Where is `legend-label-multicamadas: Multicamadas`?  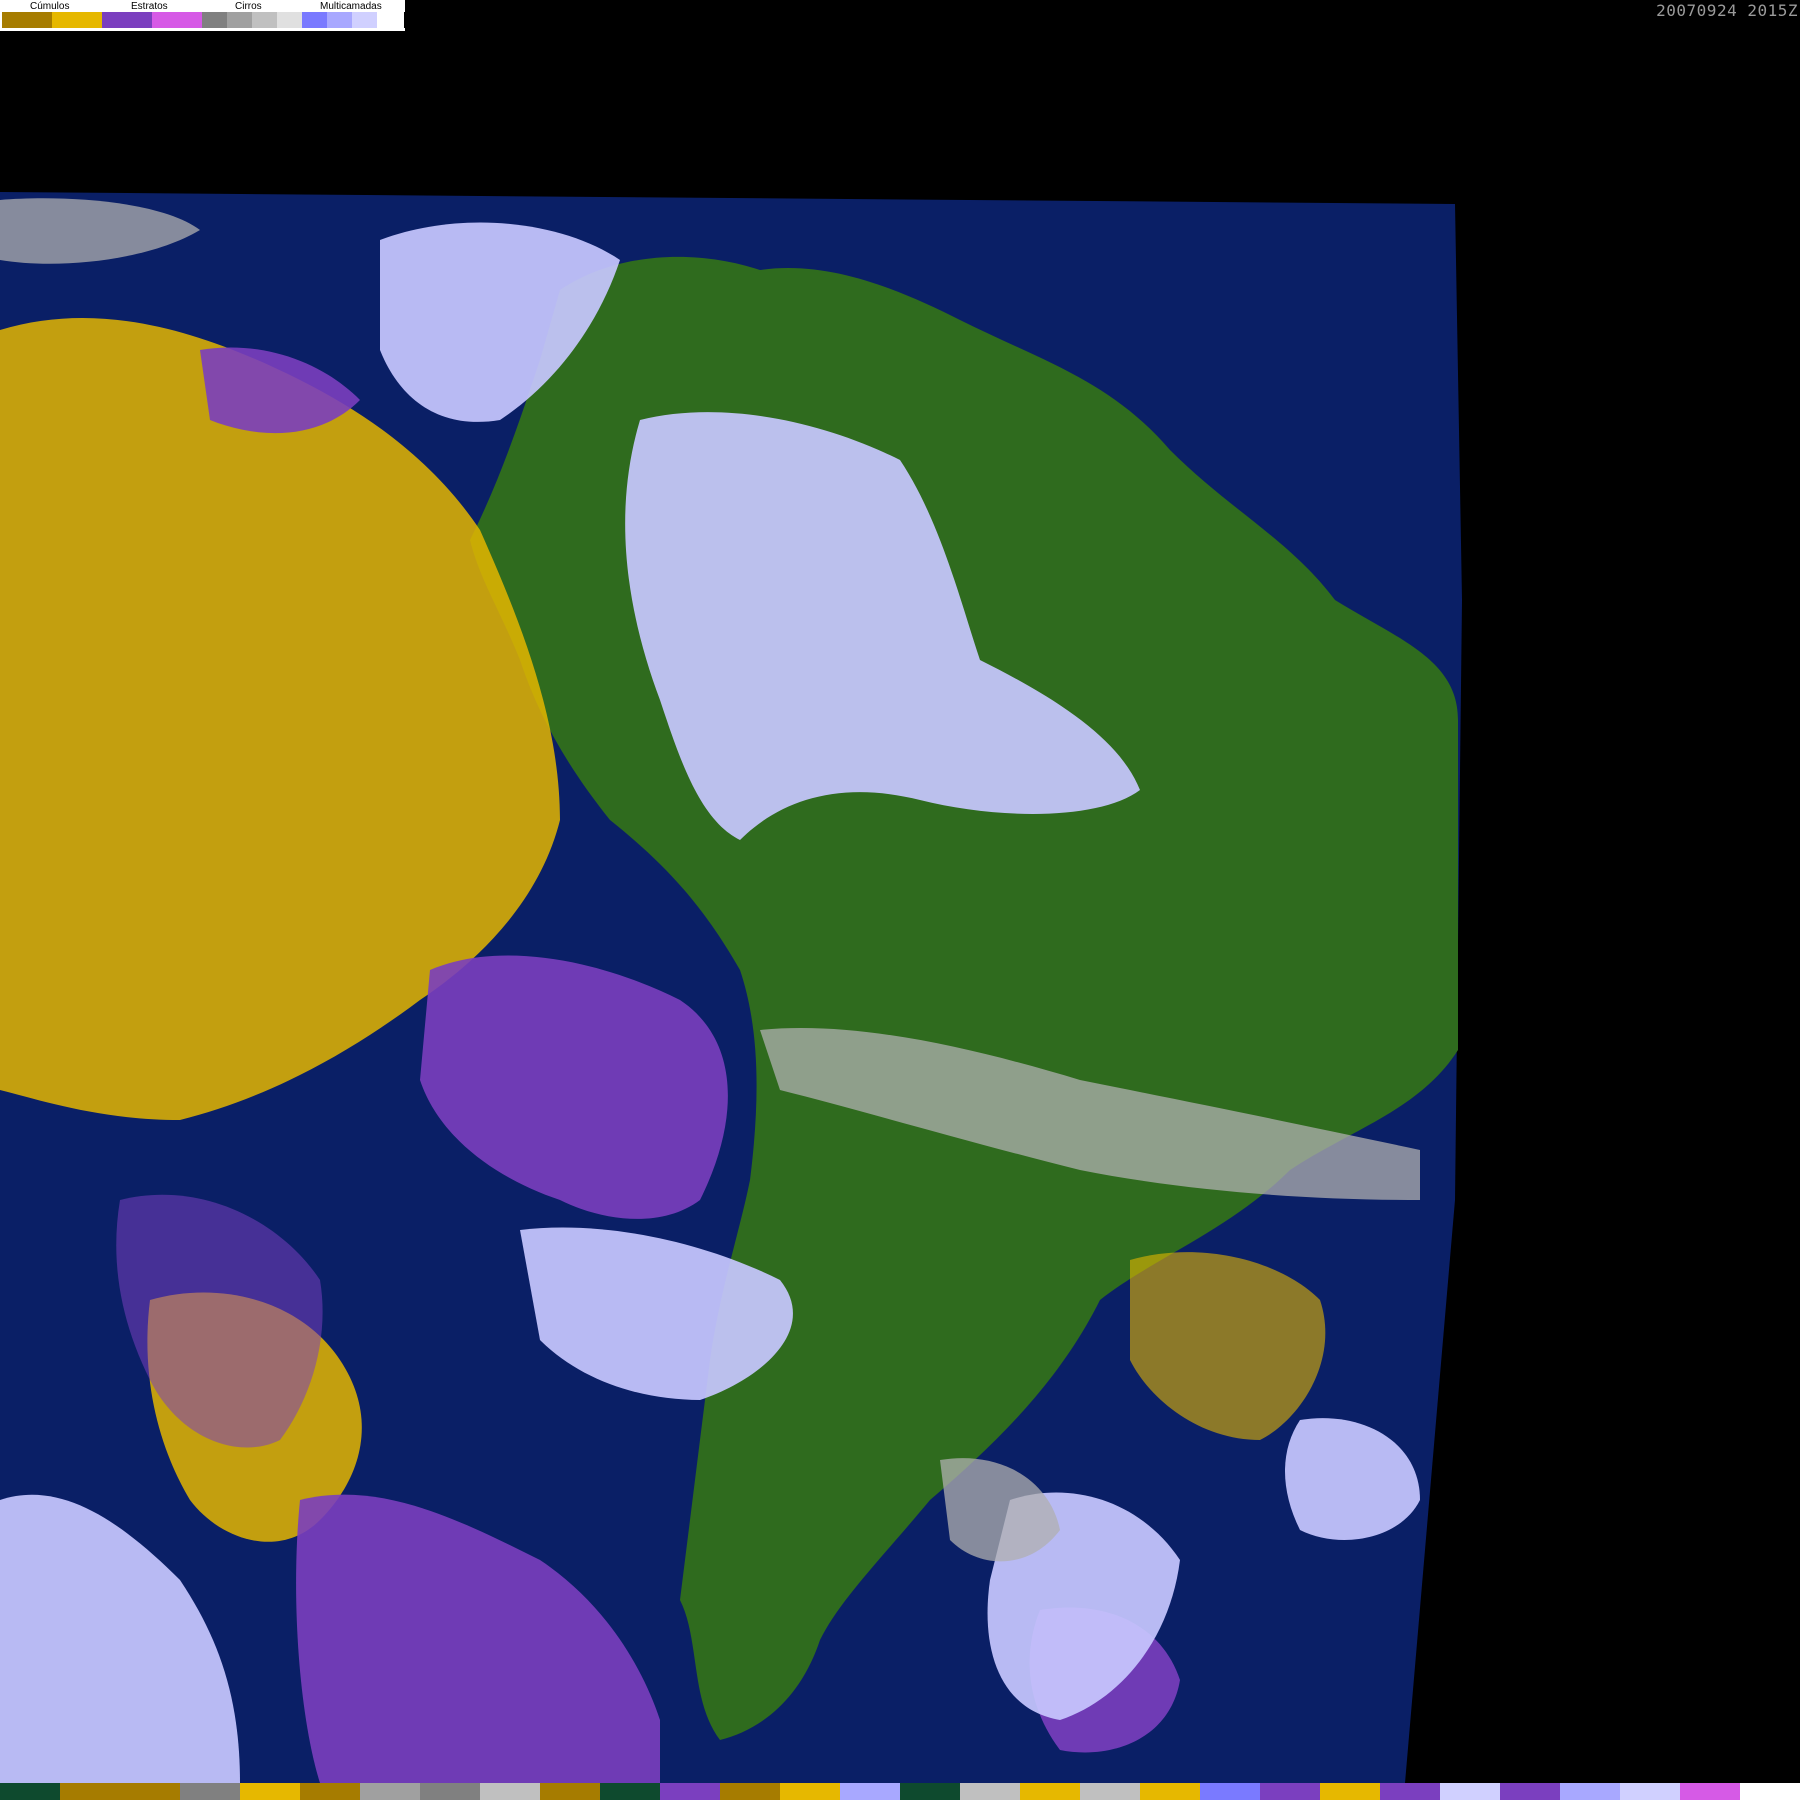
legend-label-multicamadas: Multicamadas is located at coordinates (351, 6).